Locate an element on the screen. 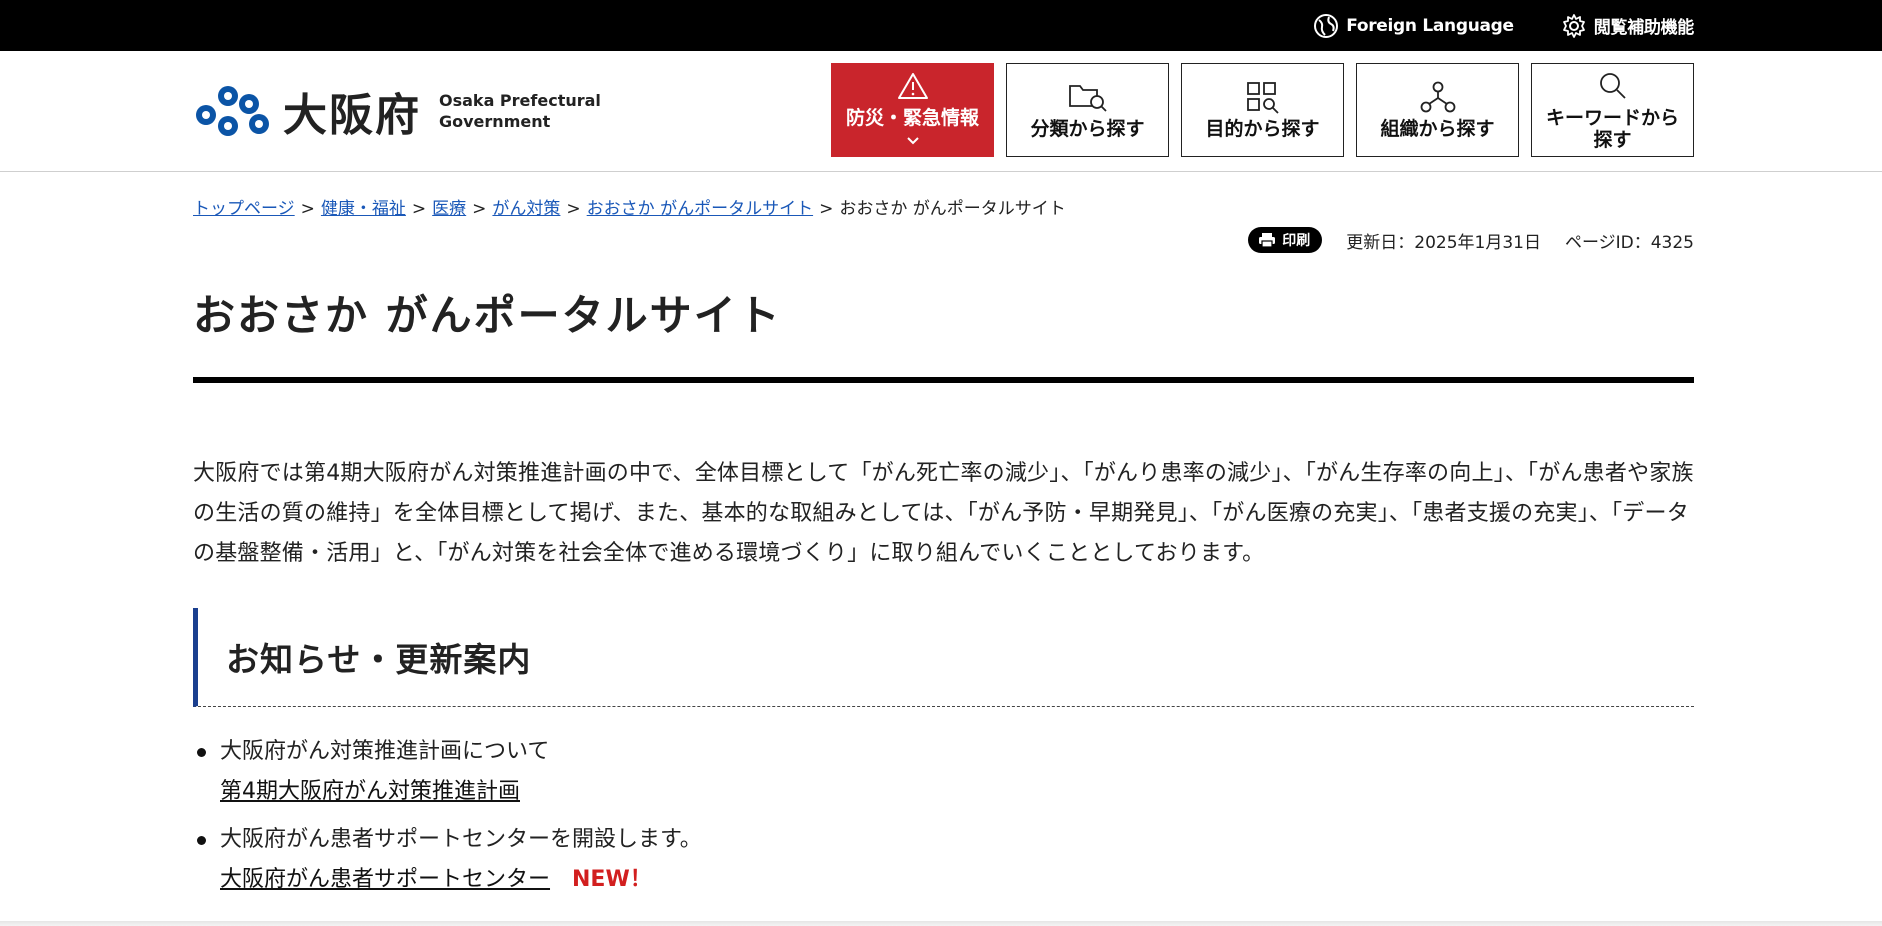 This screenshot has height=926, width=1882. printer-icon is located at coordinates (1267, 240).